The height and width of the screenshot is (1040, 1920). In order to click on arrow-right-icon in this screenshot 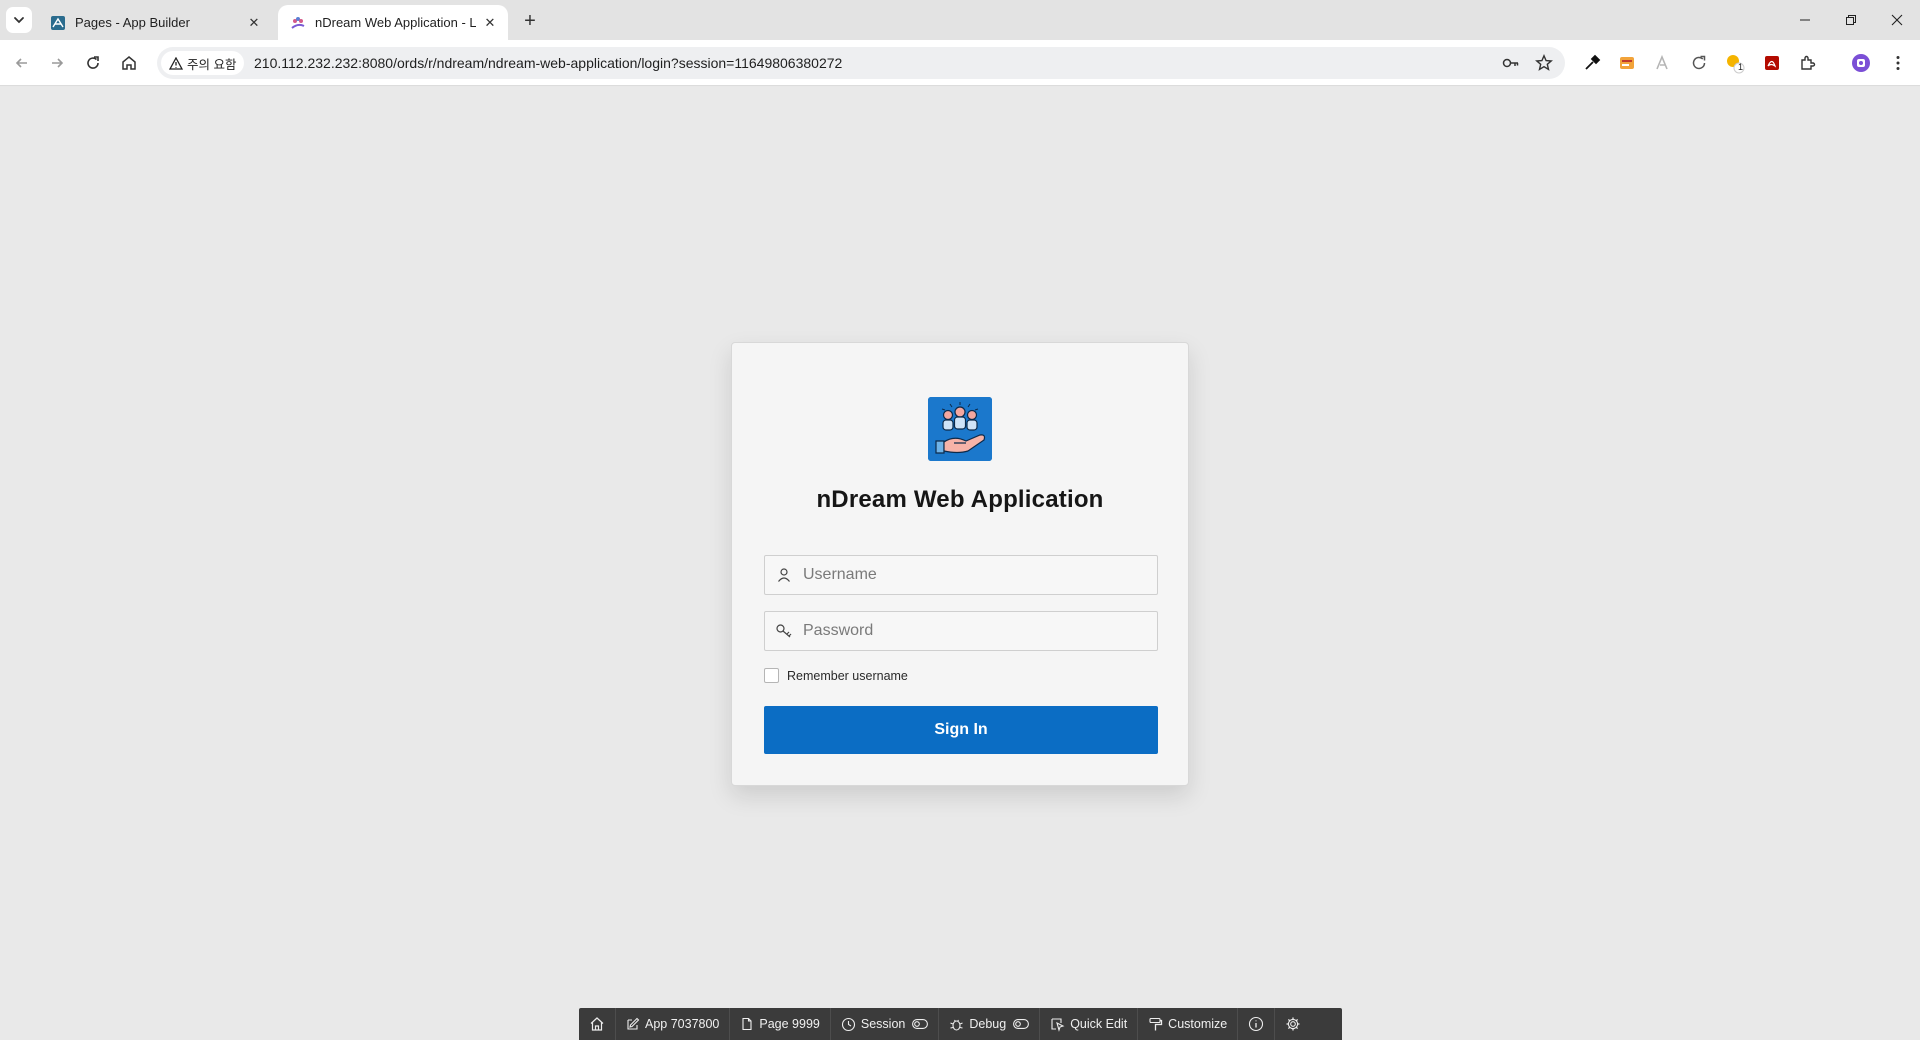, I will do `click(58, 63)`.